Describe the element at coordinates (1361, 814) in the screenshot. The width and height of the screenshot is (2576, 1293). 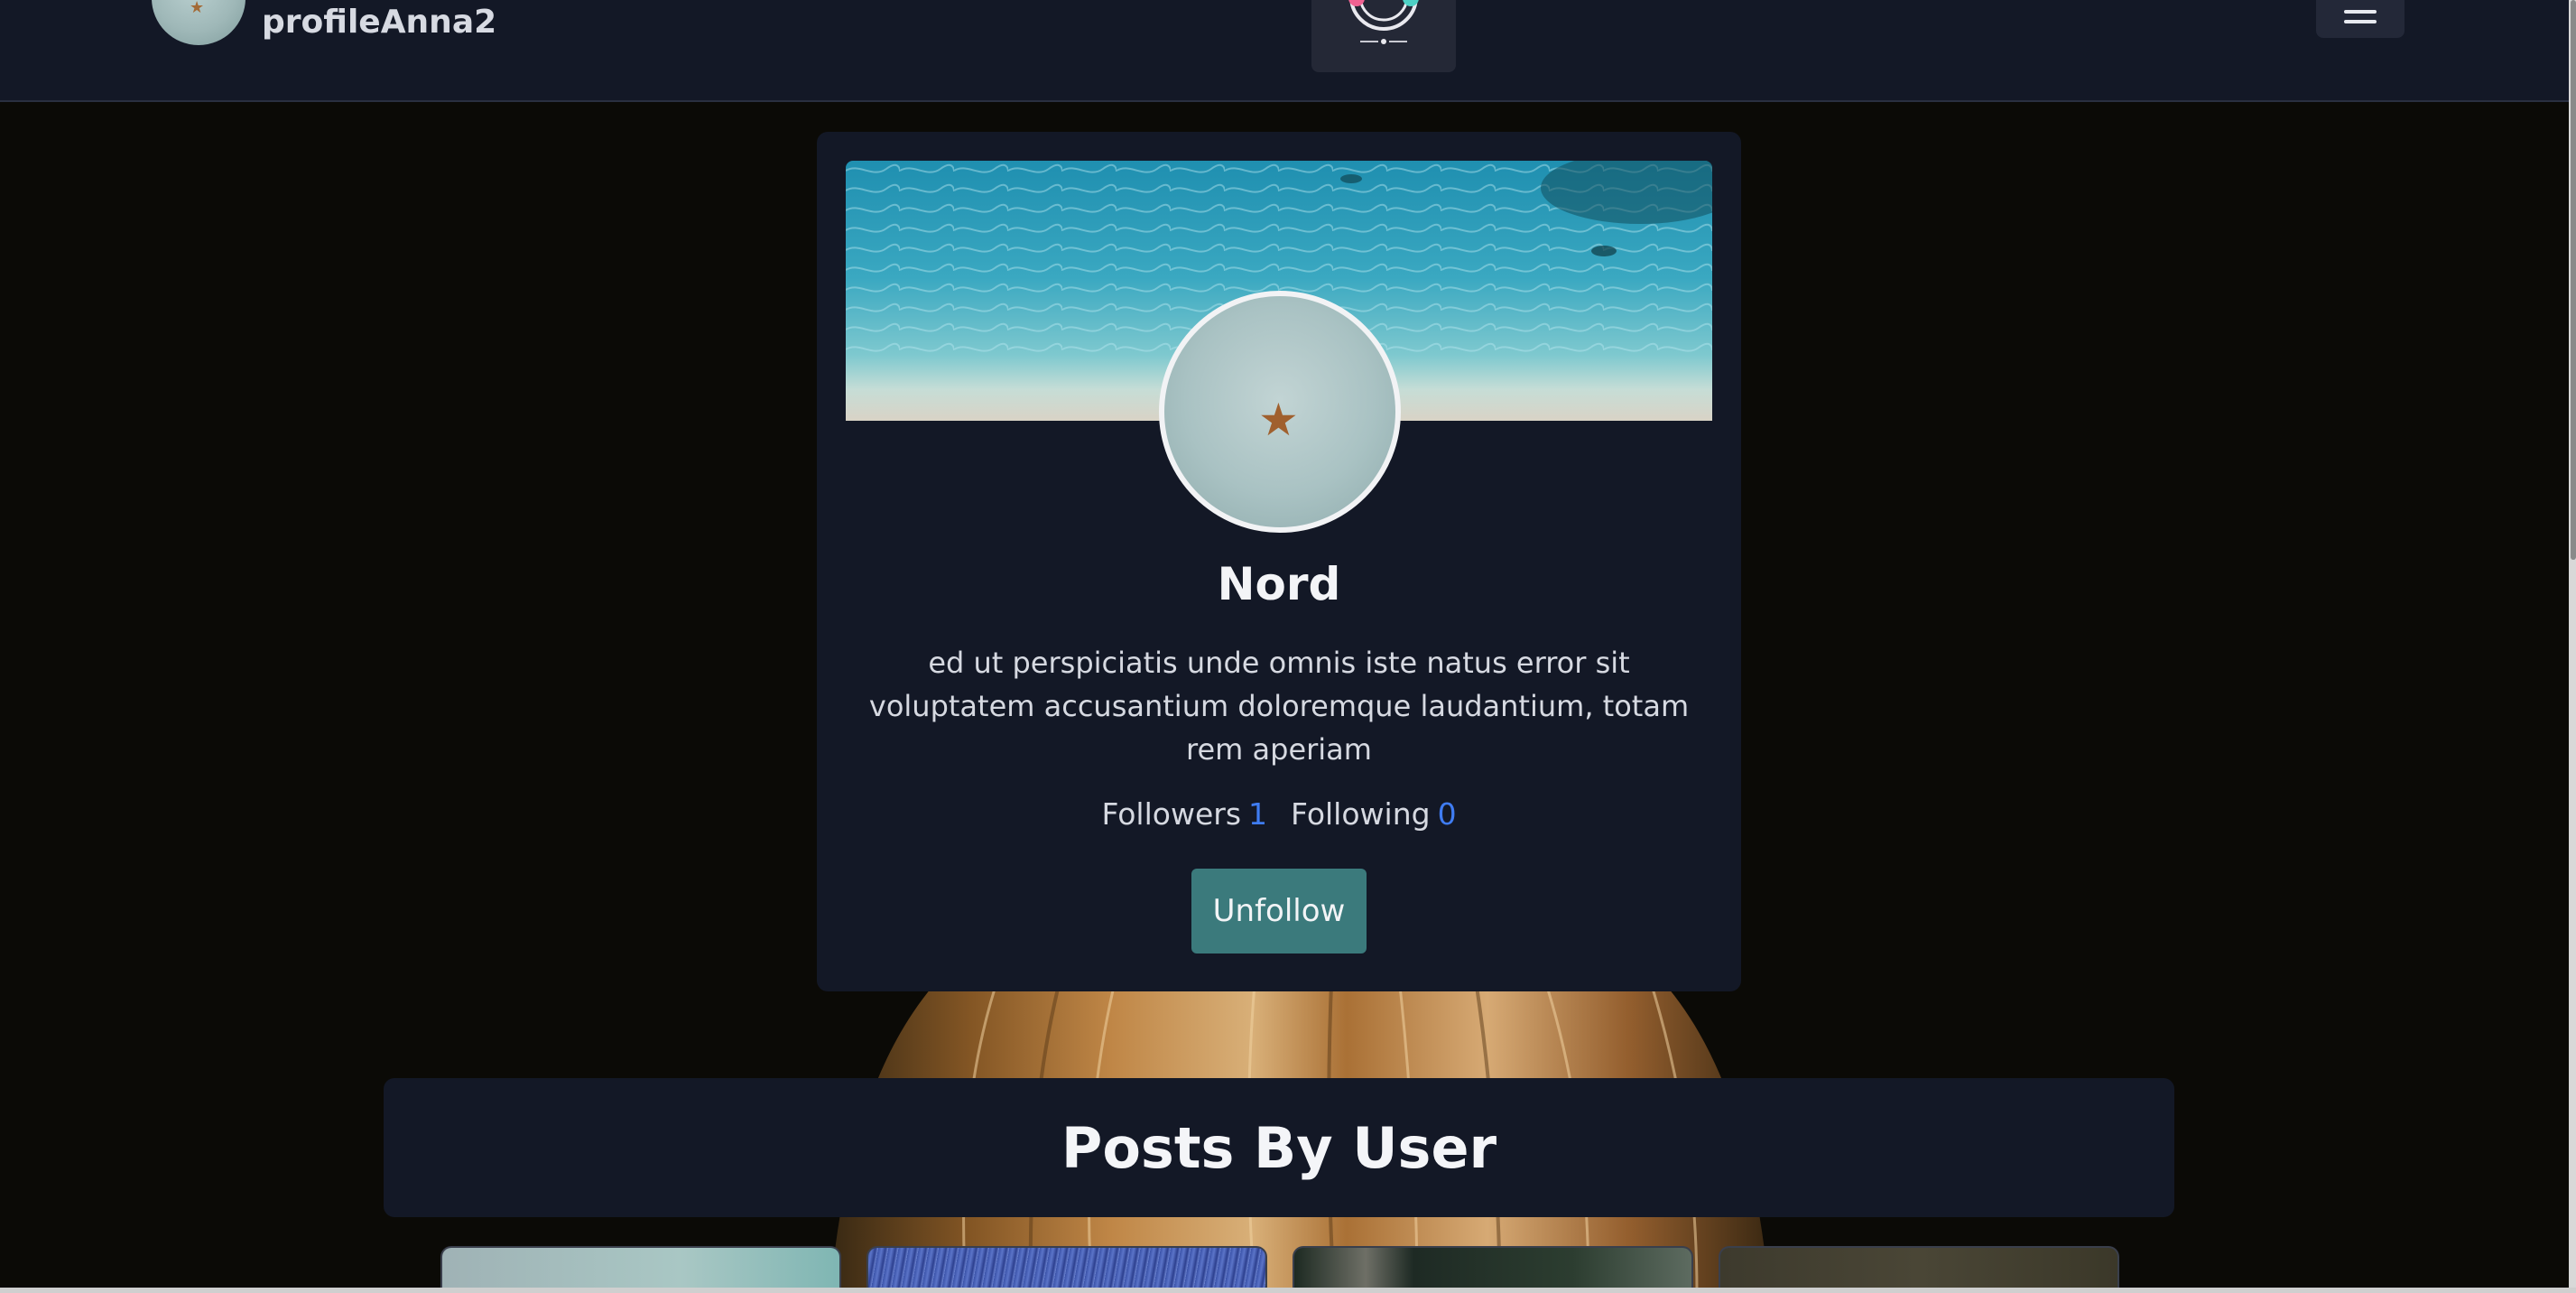
I see `following-label: Following` at that location.